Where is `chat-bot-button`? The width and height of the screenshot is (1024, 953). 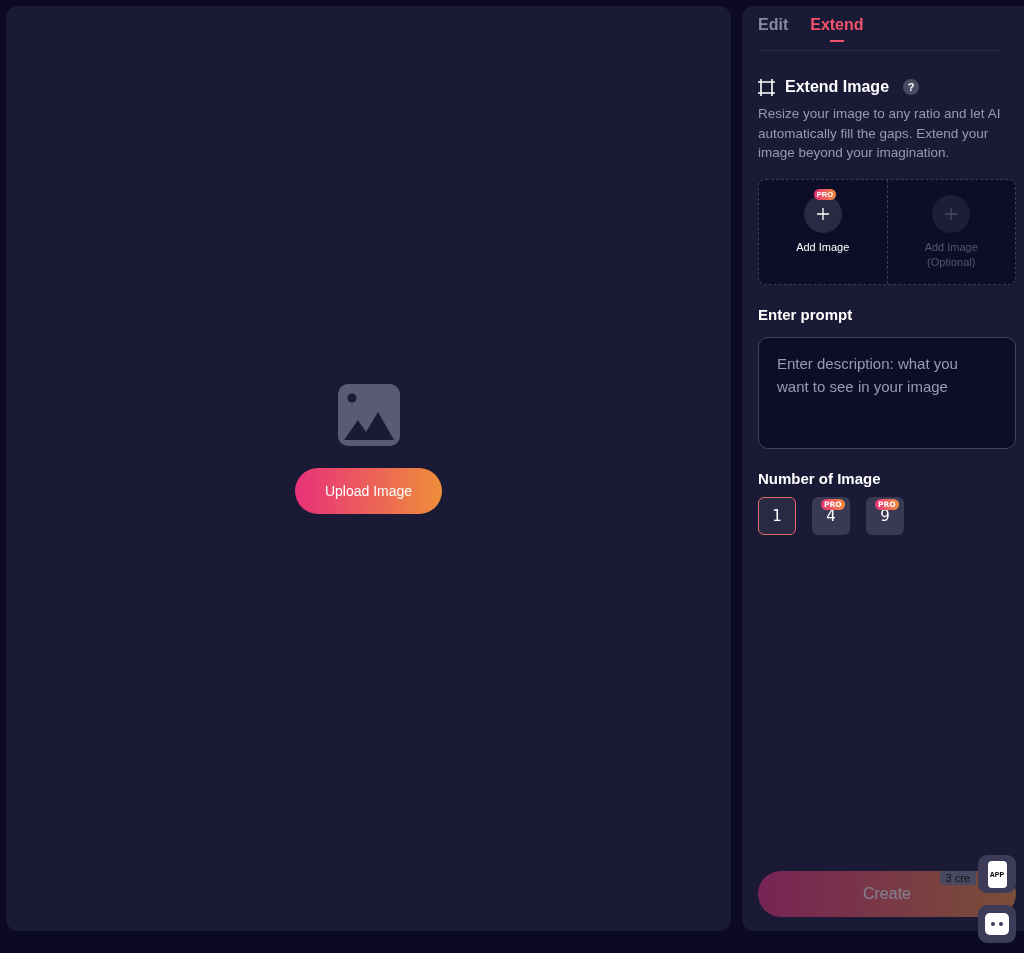 chat-bot-button is located at coordinates (997, 924).